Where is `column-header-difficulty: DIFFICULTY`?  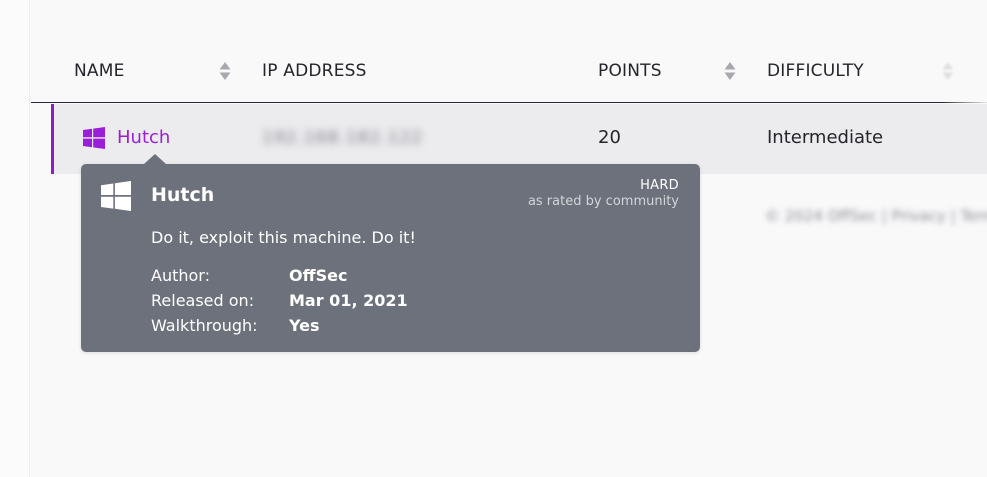 column-header-difficulty: DIFFICULTY is located at coordinates (815, 71).